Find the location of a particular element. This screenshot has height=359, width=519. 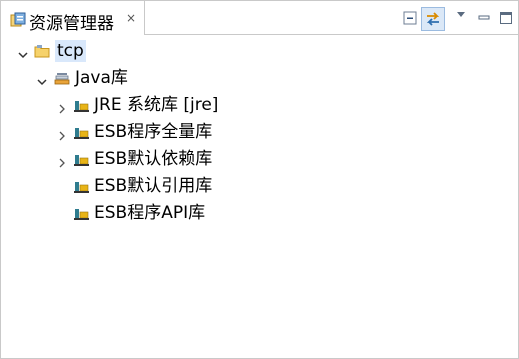

tree-item-label: Java库 is located at coordinates (101, 78).